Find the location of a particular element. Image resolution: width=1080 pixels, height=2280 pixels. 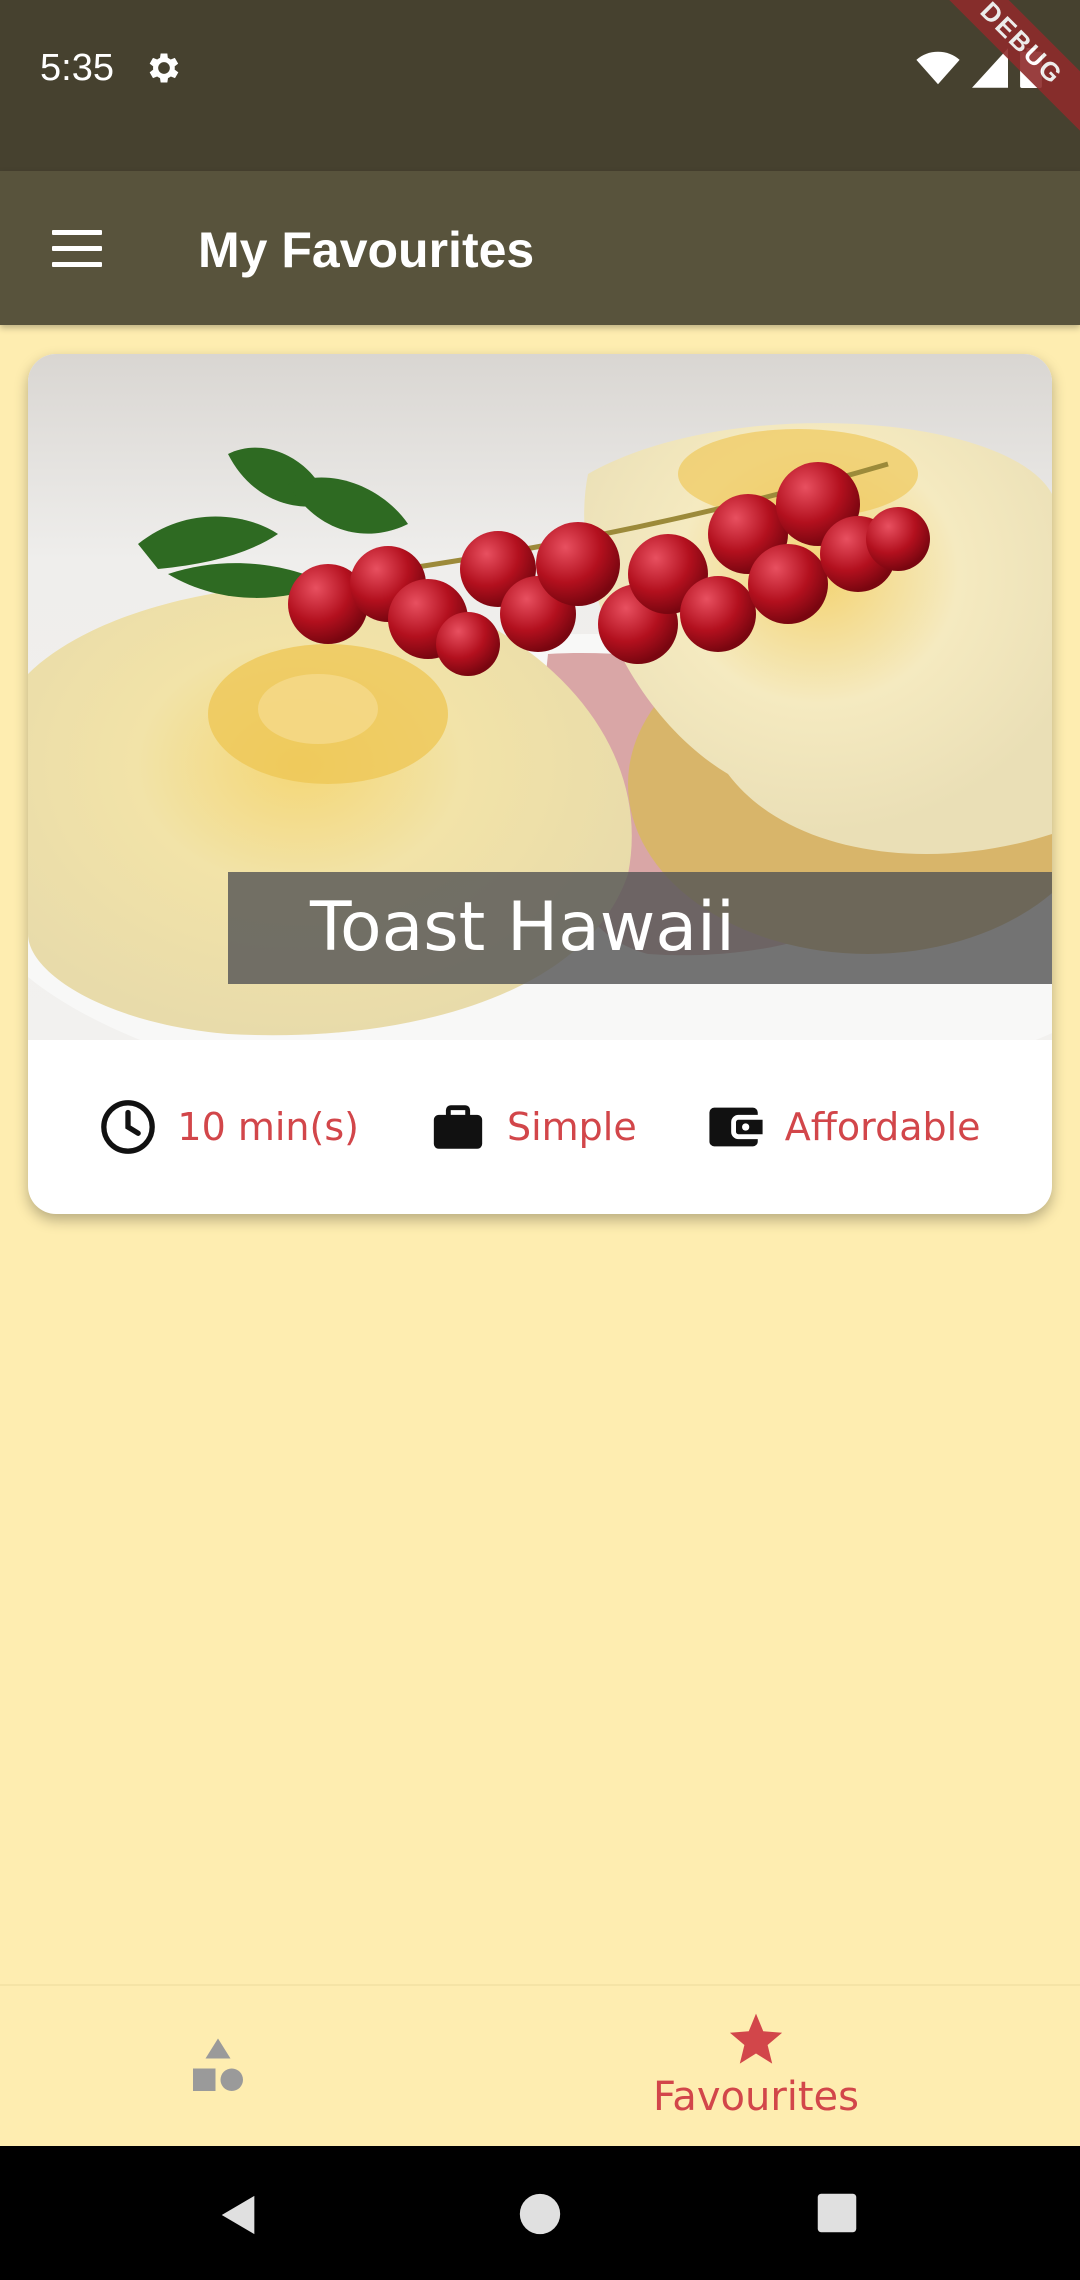

meta-complexity: Simple is located at coordinates (533, 1127).